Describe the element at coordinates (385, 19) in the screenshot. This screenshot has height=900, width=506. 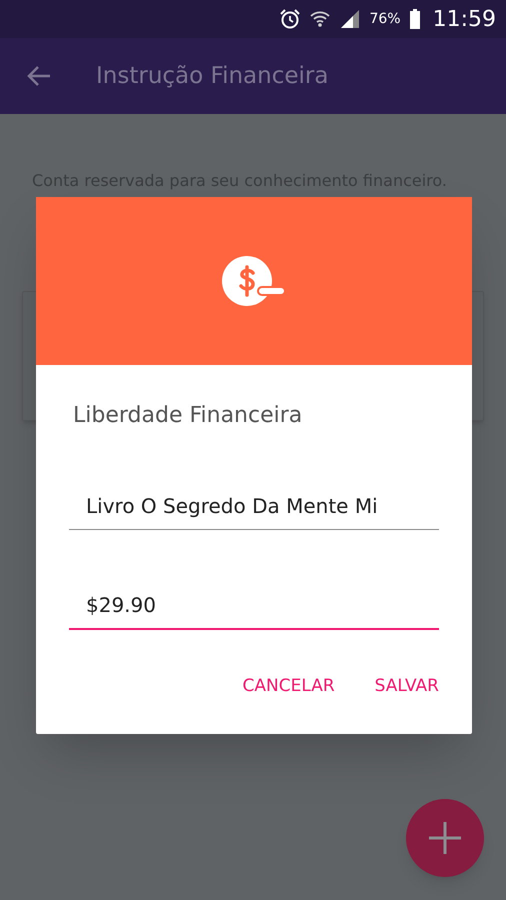
I see `battery-percentage: 76%` at that location.